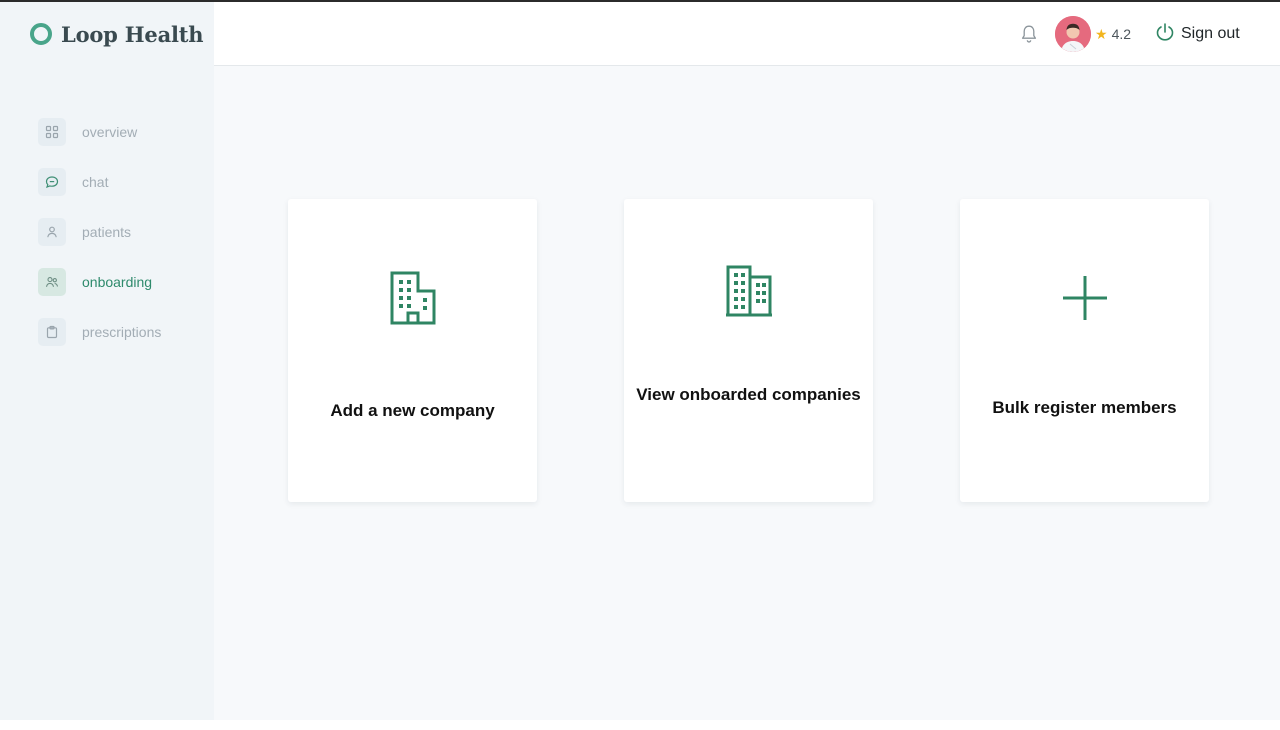 The width and height of the screenshot is (1280, 730). I want to click on clipboard-icon, so click(52, 332).